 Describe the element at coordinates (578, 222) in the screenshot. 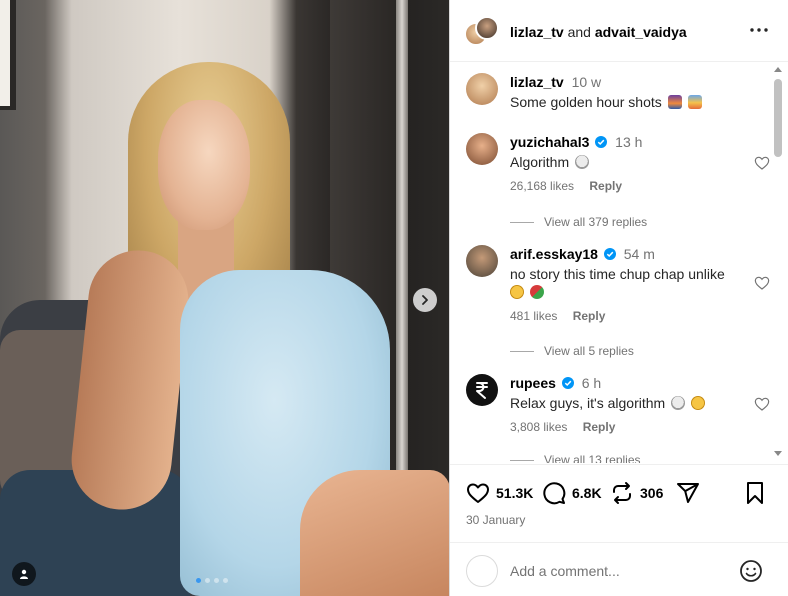

I see `view-replies-button: View all 379 replies` at that location.